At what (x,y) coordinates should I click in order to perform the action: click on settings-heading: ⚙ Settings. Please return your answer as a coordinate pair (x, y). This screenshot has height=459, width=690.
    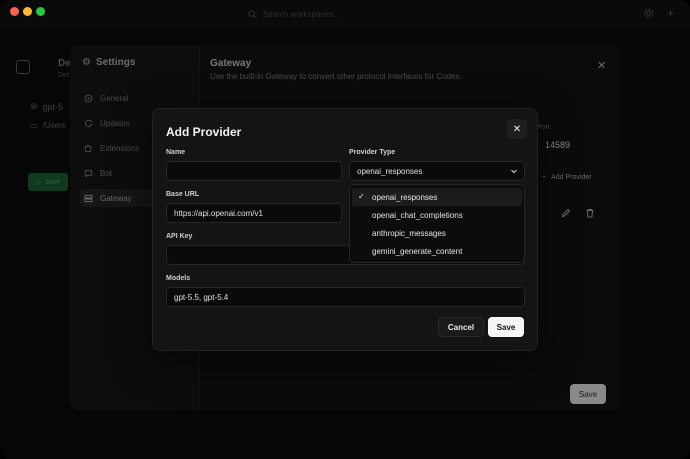
    Looking at the image, I should click on (108, 62).